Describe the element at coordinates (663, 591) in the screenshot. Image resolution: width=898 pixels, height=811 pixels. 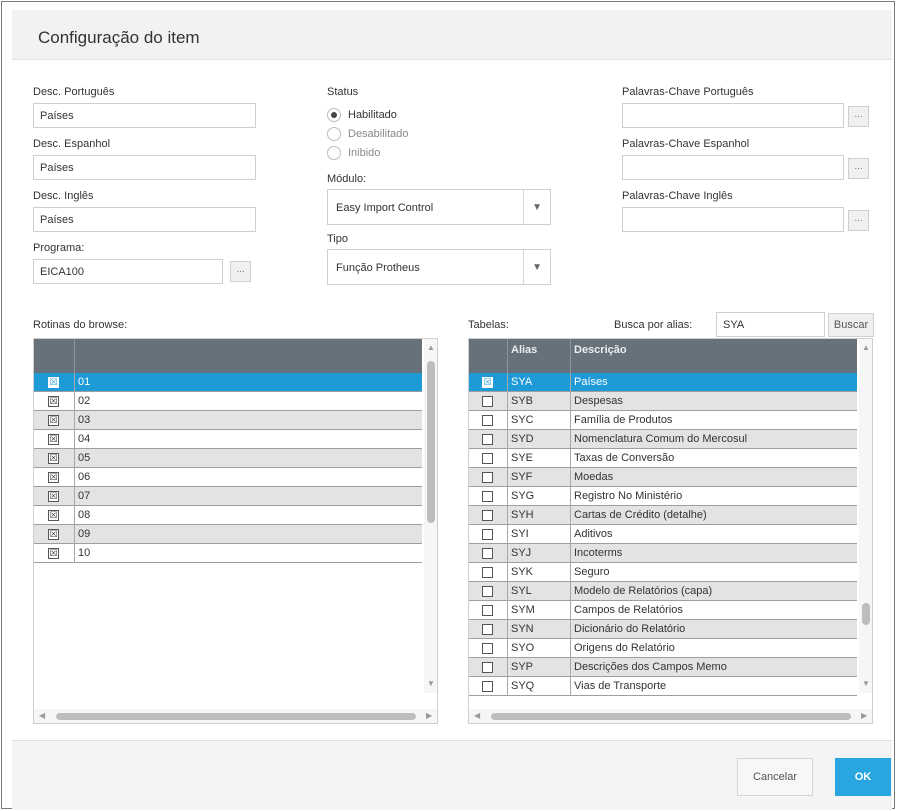
I see `tabela-row: SYL Modelo de Relatórios (capa)` at that location.